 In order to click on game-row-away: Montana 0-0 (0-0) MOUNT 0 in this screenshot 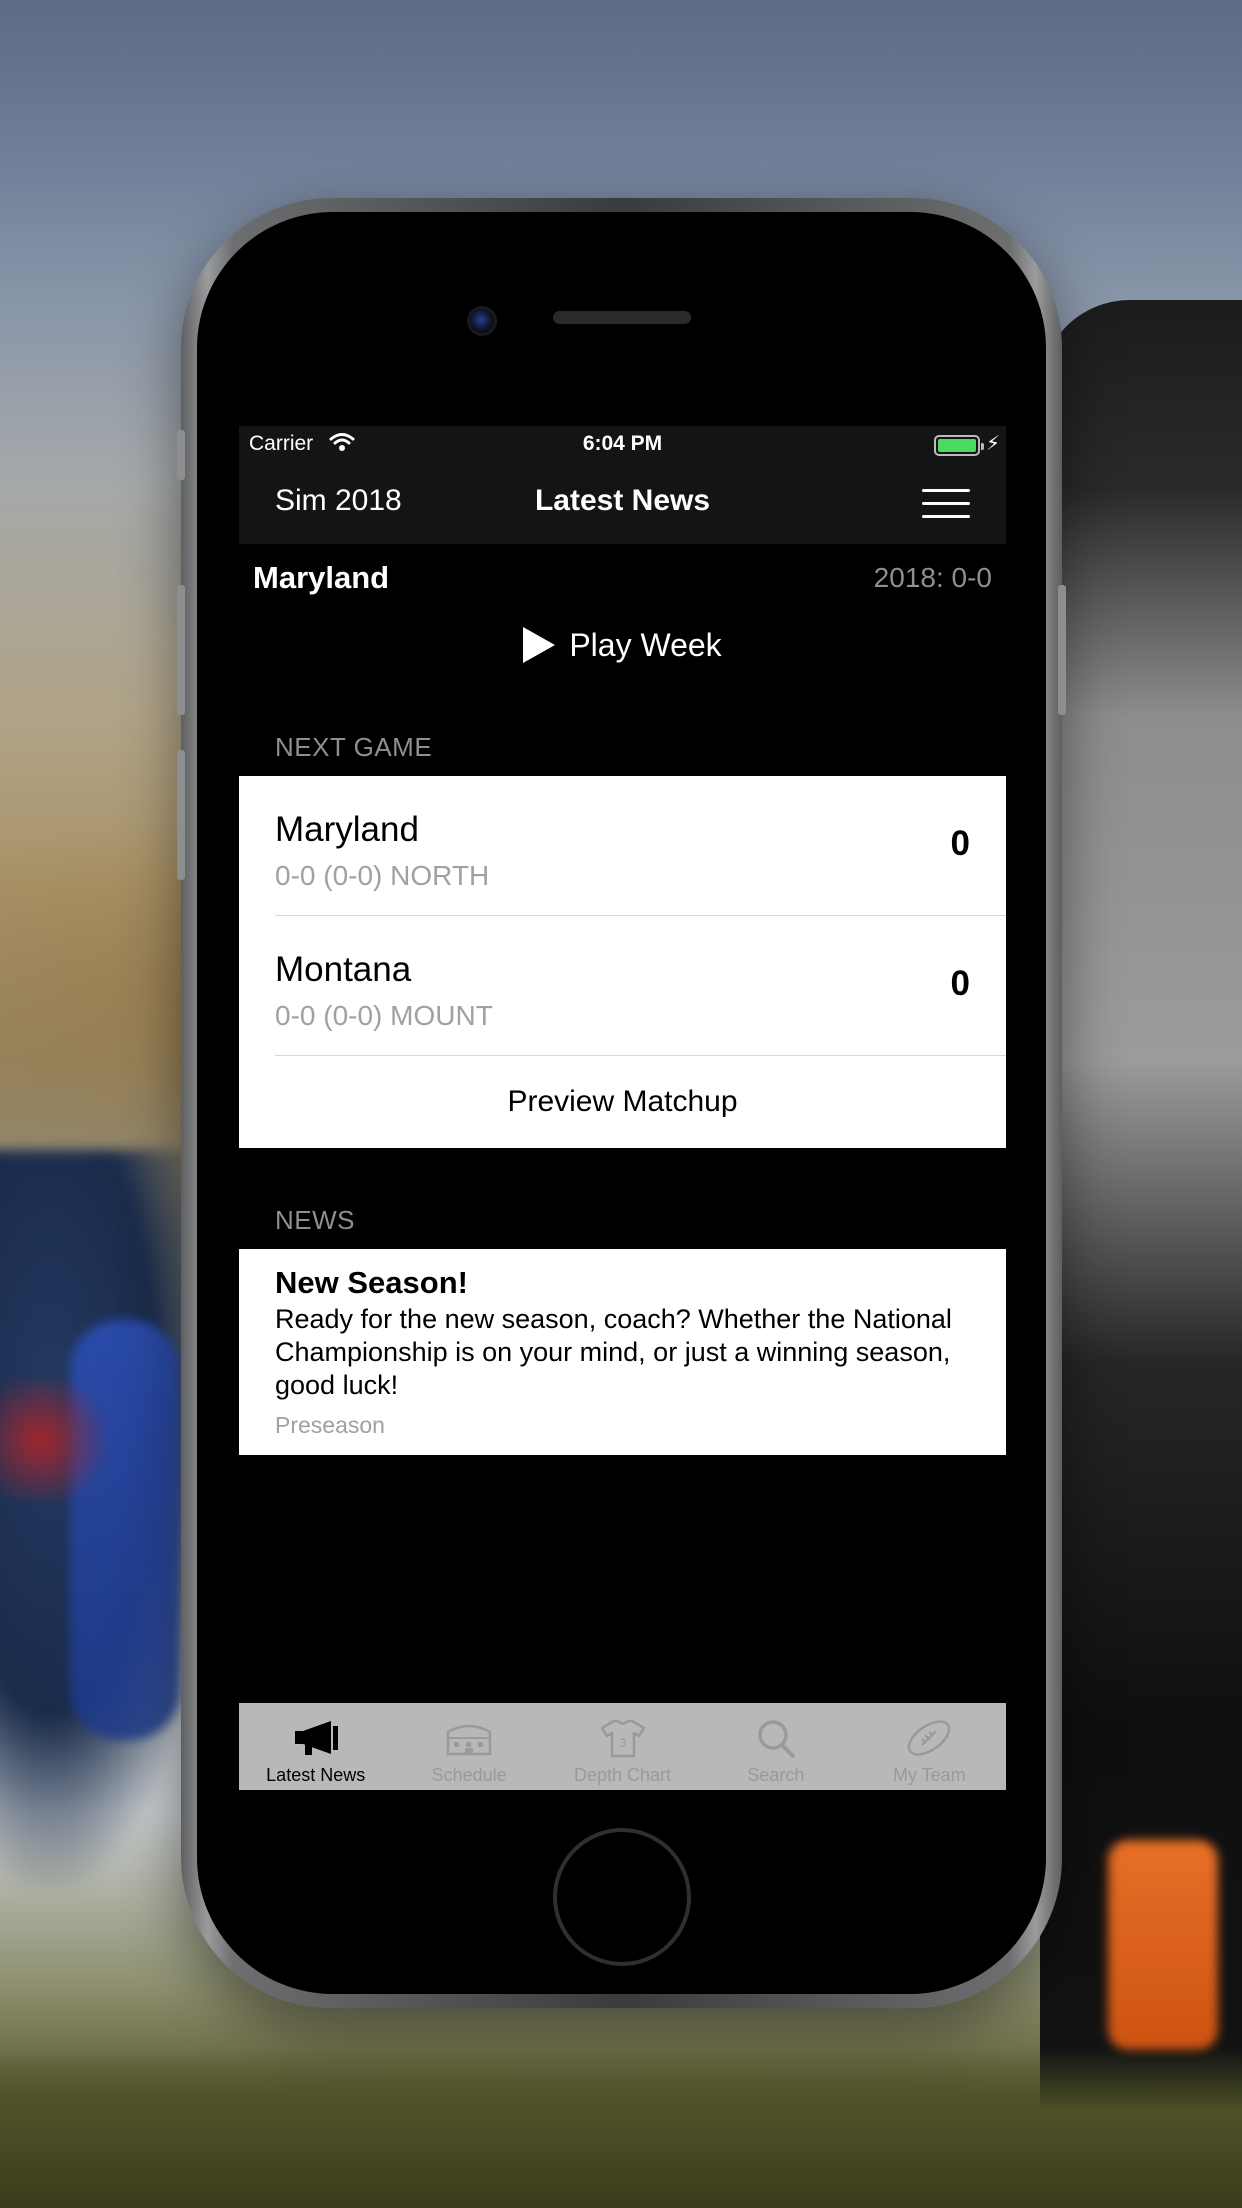, I will do `click(622, 985)`.